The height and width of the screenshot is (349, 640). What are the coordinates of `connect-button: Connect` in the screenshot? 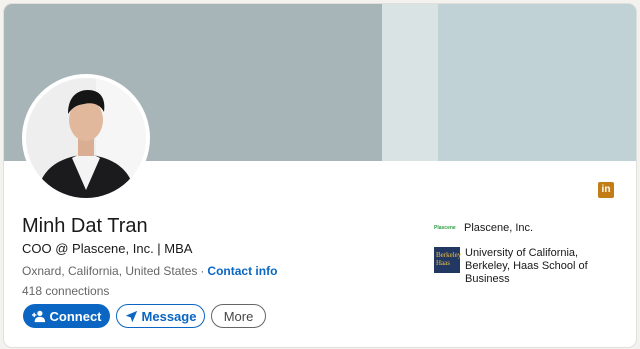 It's located at (66, 316).